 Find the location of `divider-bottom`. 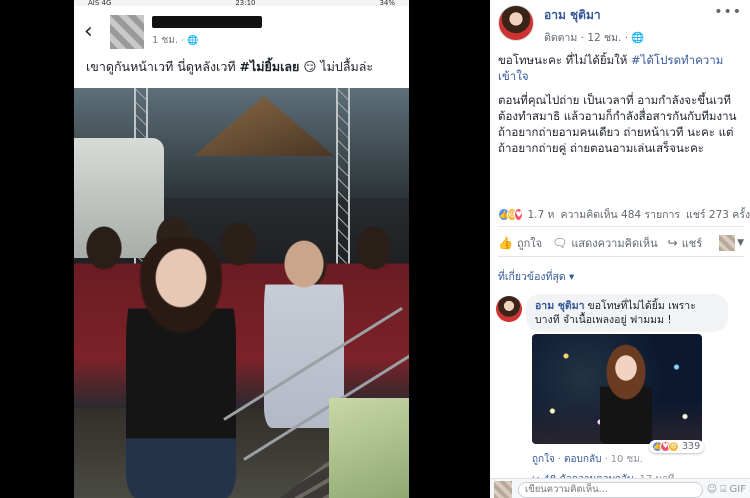

divider-bottom is located at coordinates (621, 256).